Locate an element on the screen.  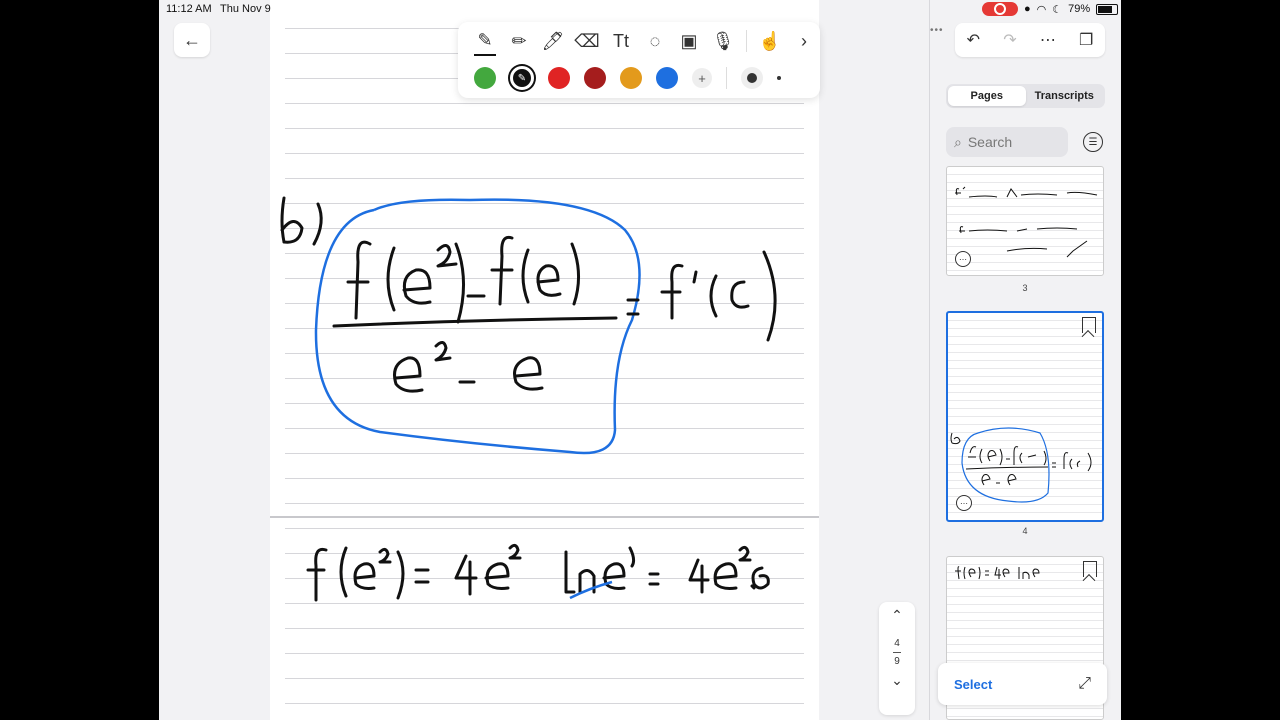
filter-icon: ☰ is located at coordinates (1093, 142).